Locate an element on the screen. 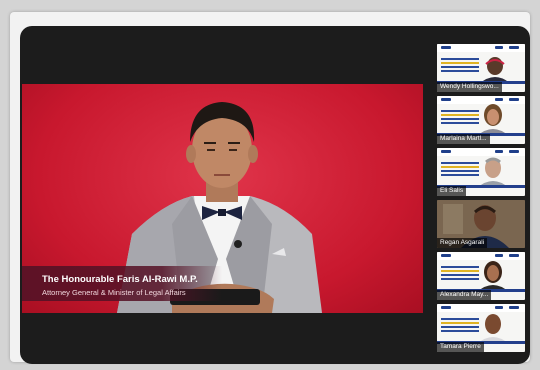 The width and height of the screenshot is (540, 370). participant-tile: Regan Asgarali is located at coordinates (481, 224).